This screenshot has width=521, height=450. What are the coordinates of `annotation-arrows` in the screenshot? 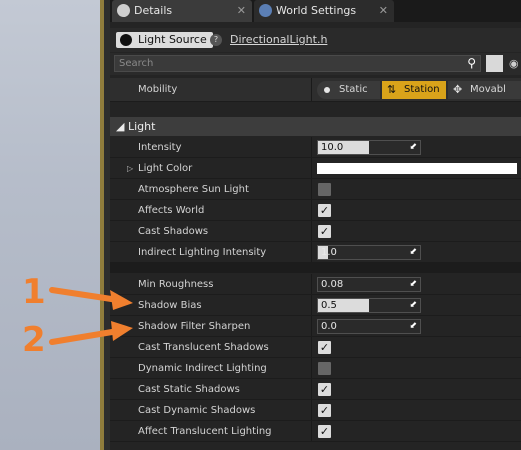 It's located at (91, 316).